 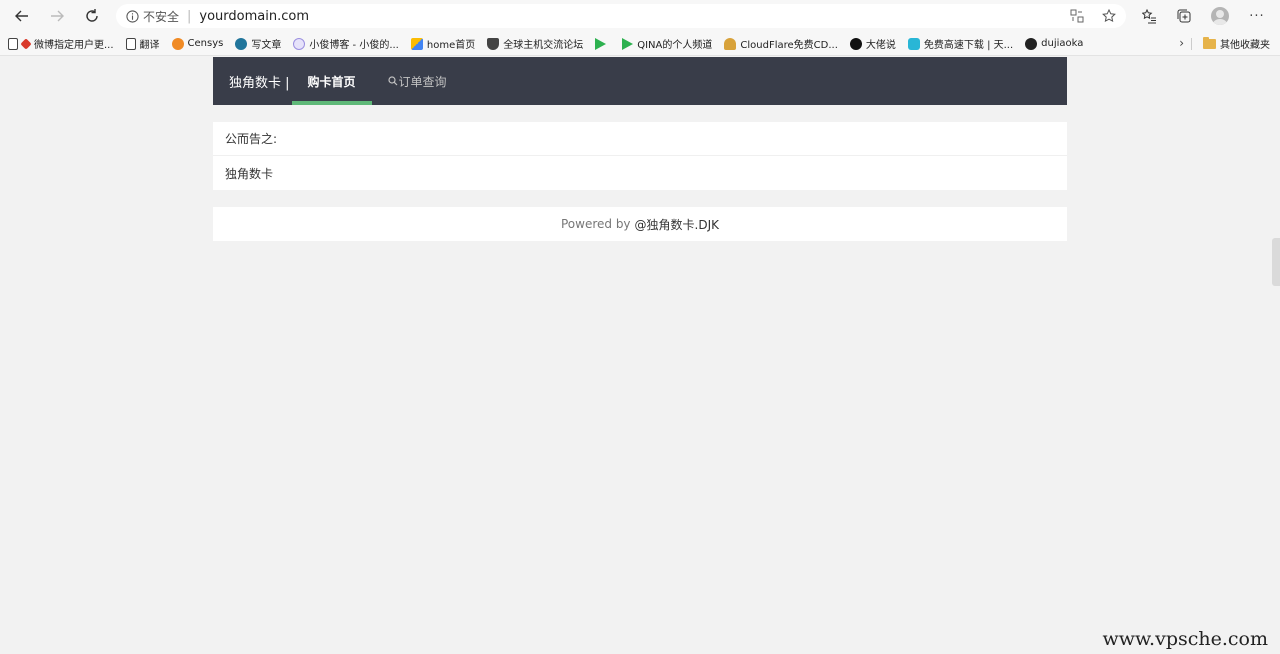 I want to click on bookmark-item, so click(x=602, y=43).